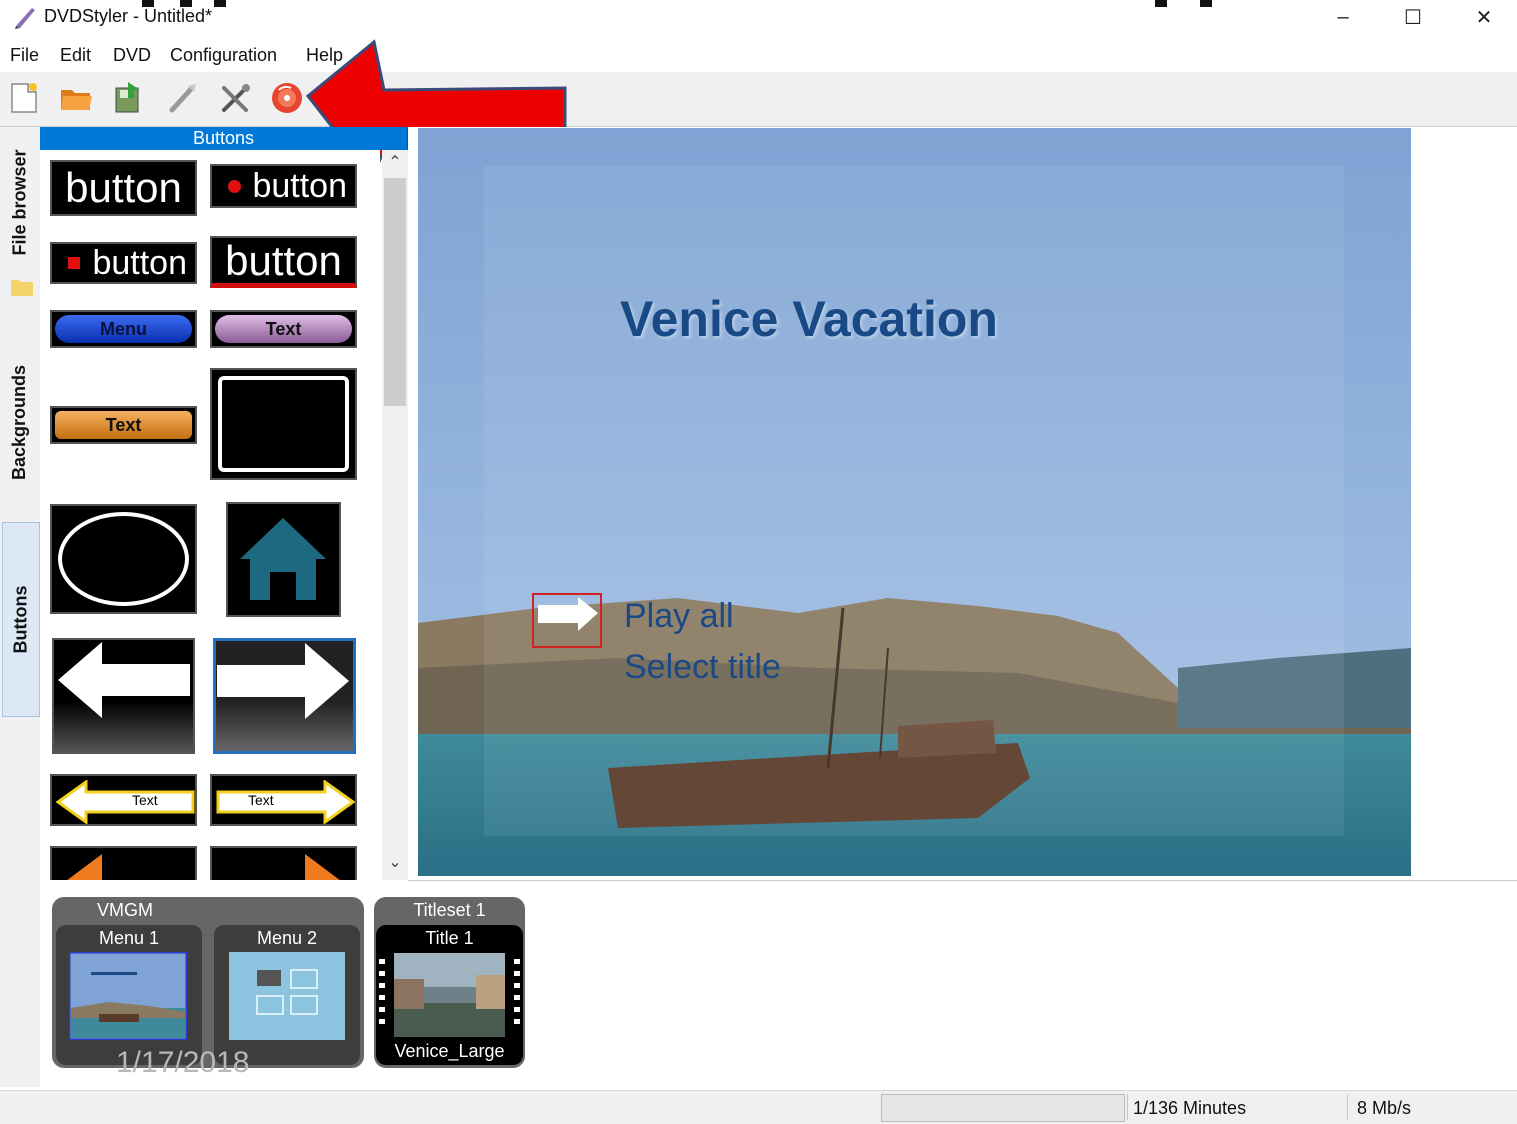  Describe the element at coordinates (183, 1062) in the screenshot. I see `date-watermark: 1/17/2018` at that location.